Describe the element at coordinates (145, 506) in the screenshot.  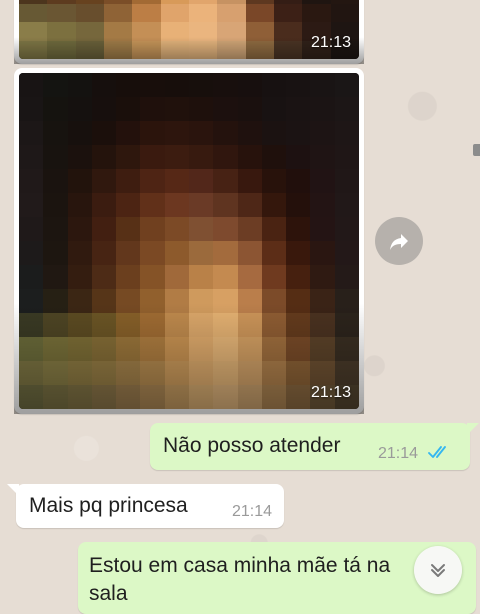
I see `message-bubble: Mais pq princesa 21:14` at that location.